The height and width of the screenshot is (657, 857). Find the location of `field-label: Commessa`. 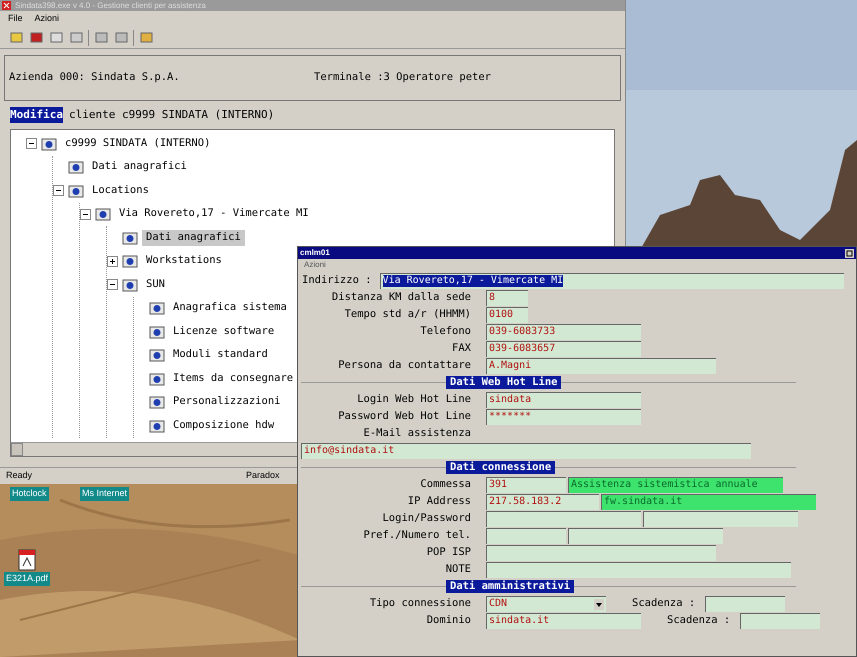

field-label: Commessa is located at coordinates (445, 484).